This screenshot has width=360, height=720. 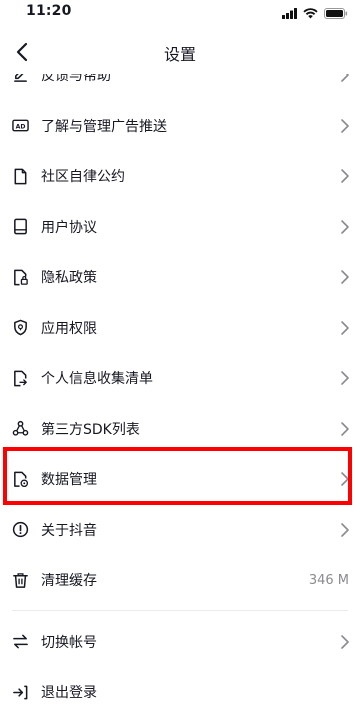 I want to click on ad-icon: AD, so click(x=20, y=126).